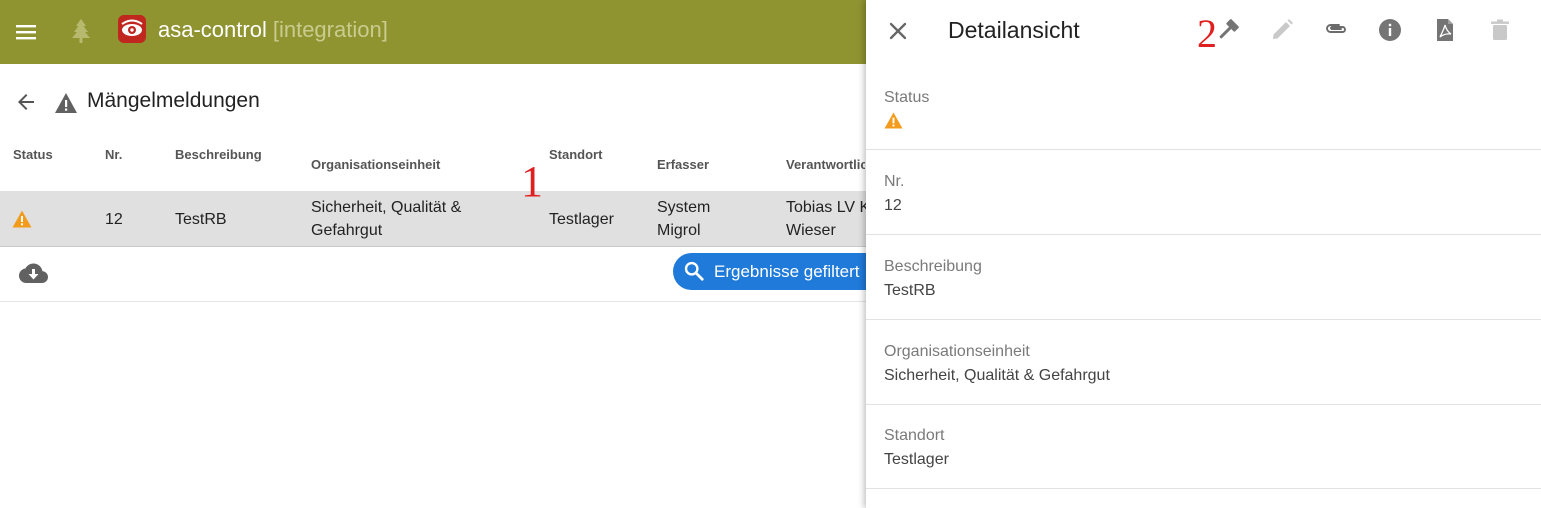 This screenshot has height=508, width=1541. Describe the element at coordinates (33, 154) in the screenshot. I see `column-header-status: Status` at that location.